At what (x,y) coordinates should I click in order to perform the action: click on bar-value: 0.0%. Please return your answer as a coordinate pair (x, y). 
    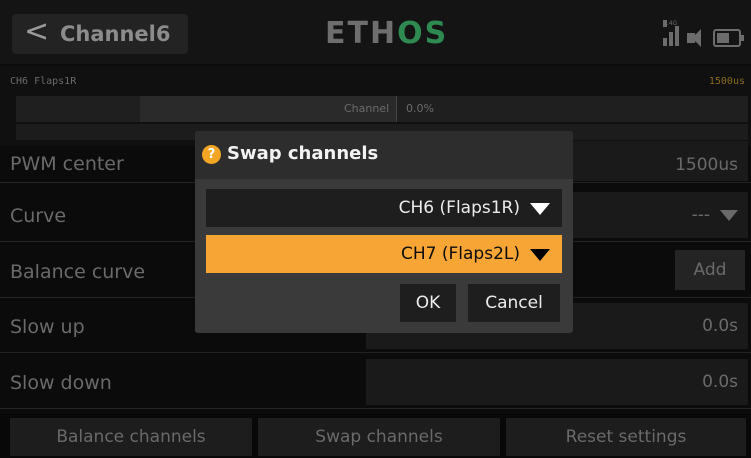
    Looking at the image, I should click on (420, 108).